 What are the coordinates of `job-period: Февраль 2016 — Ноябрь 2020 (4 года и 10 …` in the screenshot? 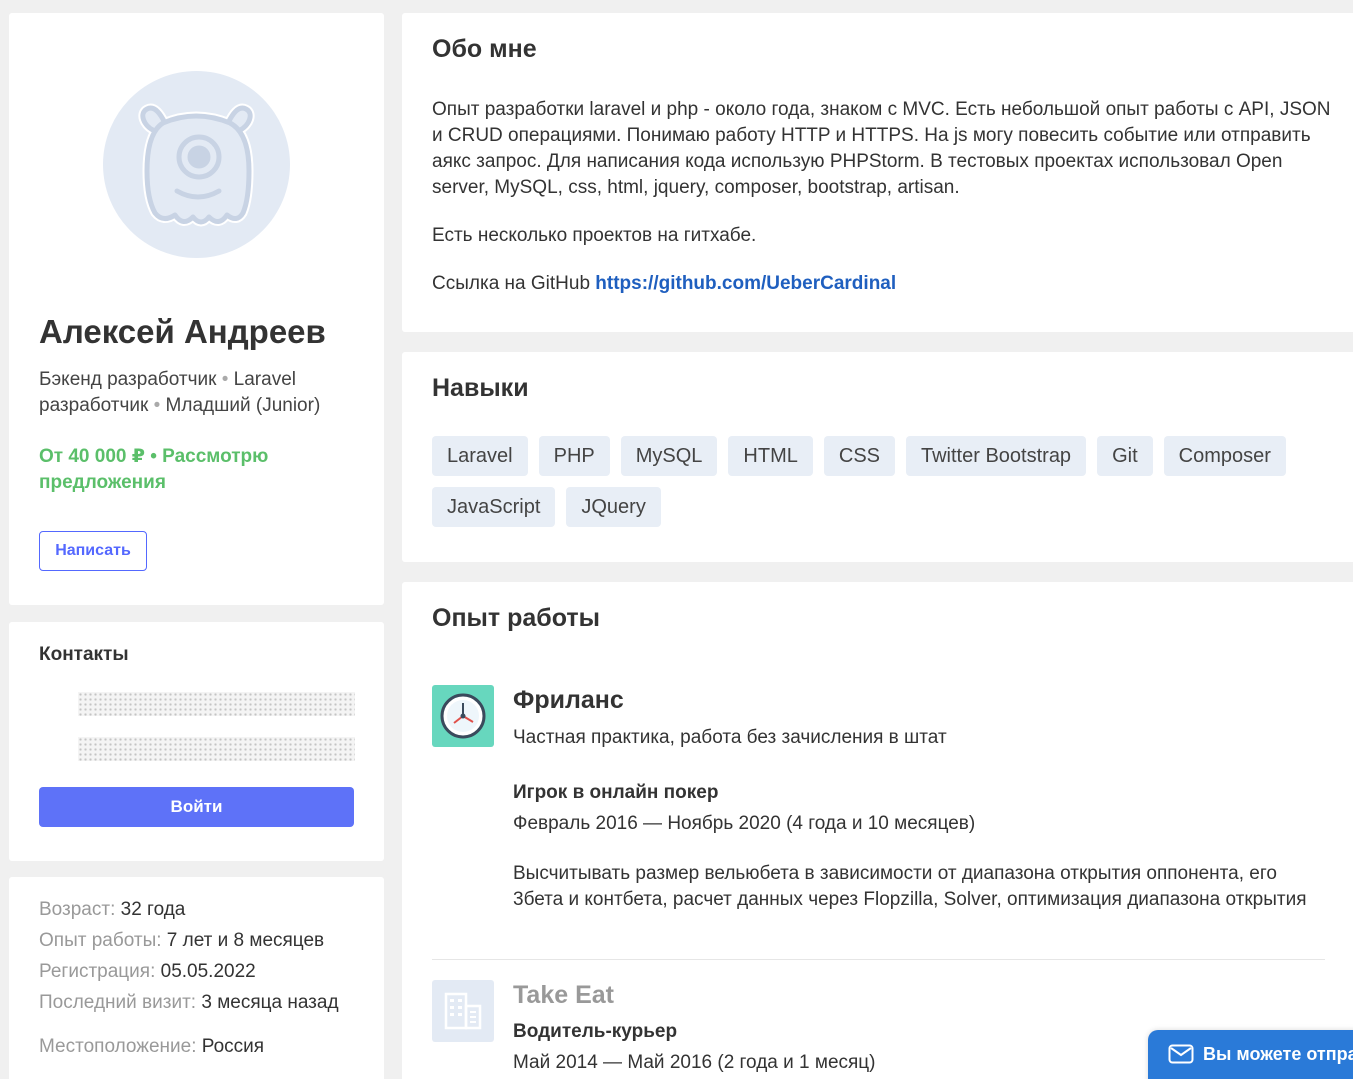 It's located at (744, 823).